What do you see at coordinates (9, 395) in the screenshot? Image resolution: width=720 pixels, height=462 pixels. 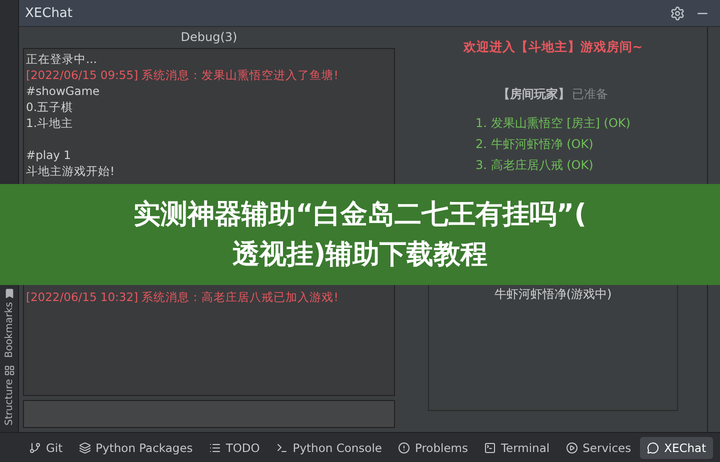 I see `side-tab: Structure` at bounding box center [9, 395].